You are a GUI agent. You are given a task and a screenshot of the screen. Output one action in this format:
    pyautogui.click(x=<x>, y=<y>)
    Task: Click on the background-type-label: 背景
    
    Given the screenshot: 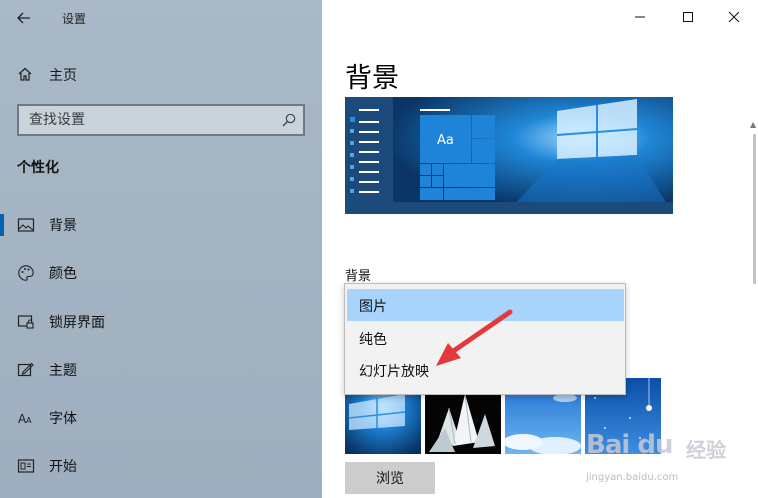 What is the action you would take?
    pyautogui.click(x=358, y=276)
    